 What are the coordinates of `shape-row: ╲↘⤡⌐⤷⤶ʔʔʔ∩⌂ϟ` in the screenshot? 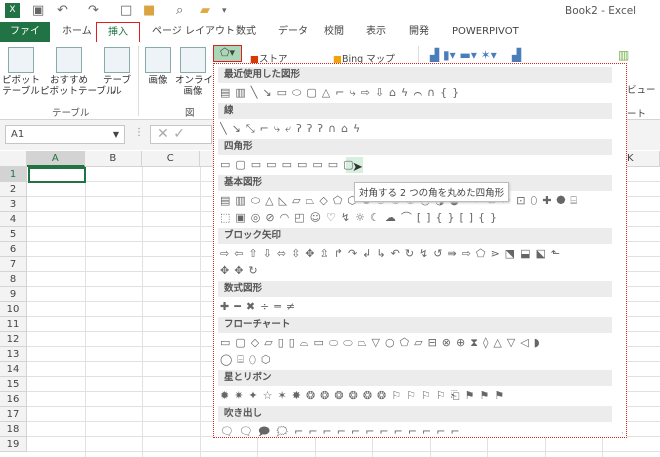 It's located at (420, 129).